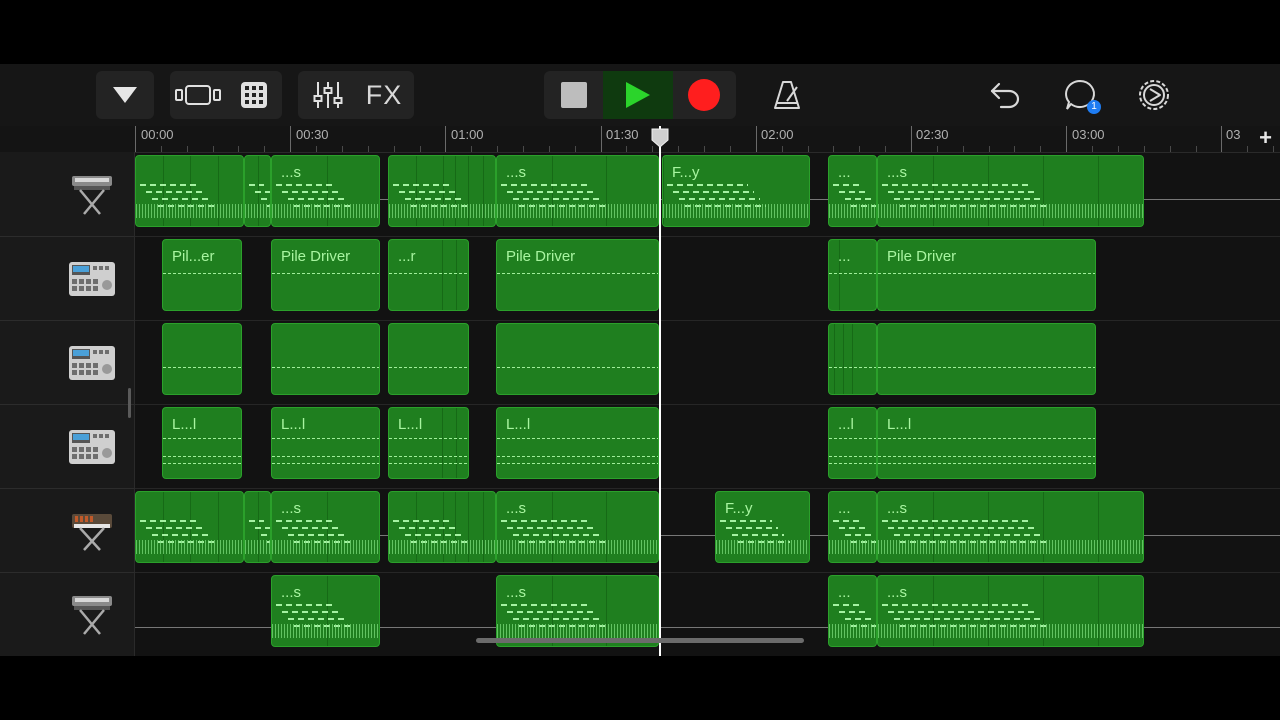 Image resolution: width=1280 pixels, height=720 pixels. Describe the element at coordinates (574, 95) in the screenshot. I see `stop-button` at that location.